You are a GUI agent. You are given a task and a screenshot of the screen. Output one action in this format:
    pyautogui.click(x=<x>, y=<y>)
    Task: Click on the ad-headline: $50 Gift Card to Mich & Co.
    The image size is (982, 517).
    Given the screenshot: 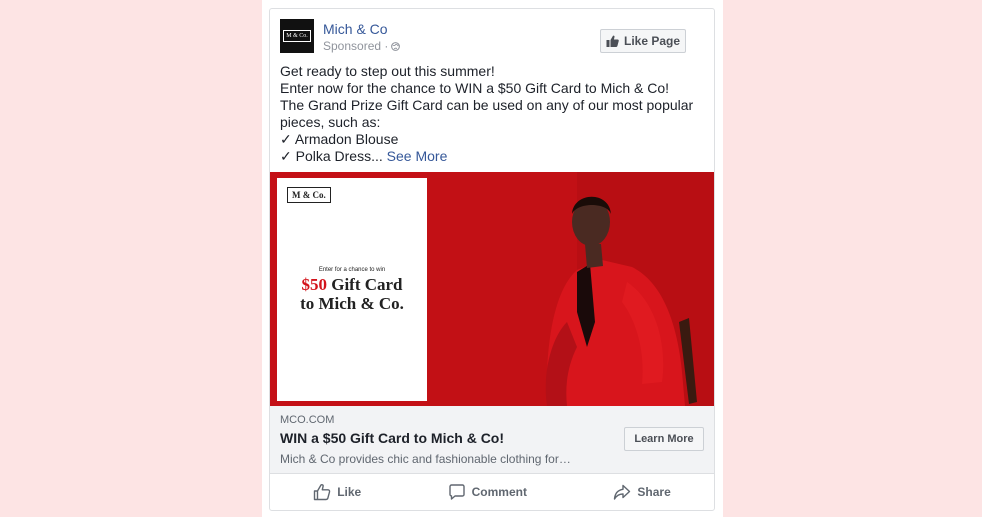 What is the action you would take?
    pyautogui.click(x=352, y=294)
    